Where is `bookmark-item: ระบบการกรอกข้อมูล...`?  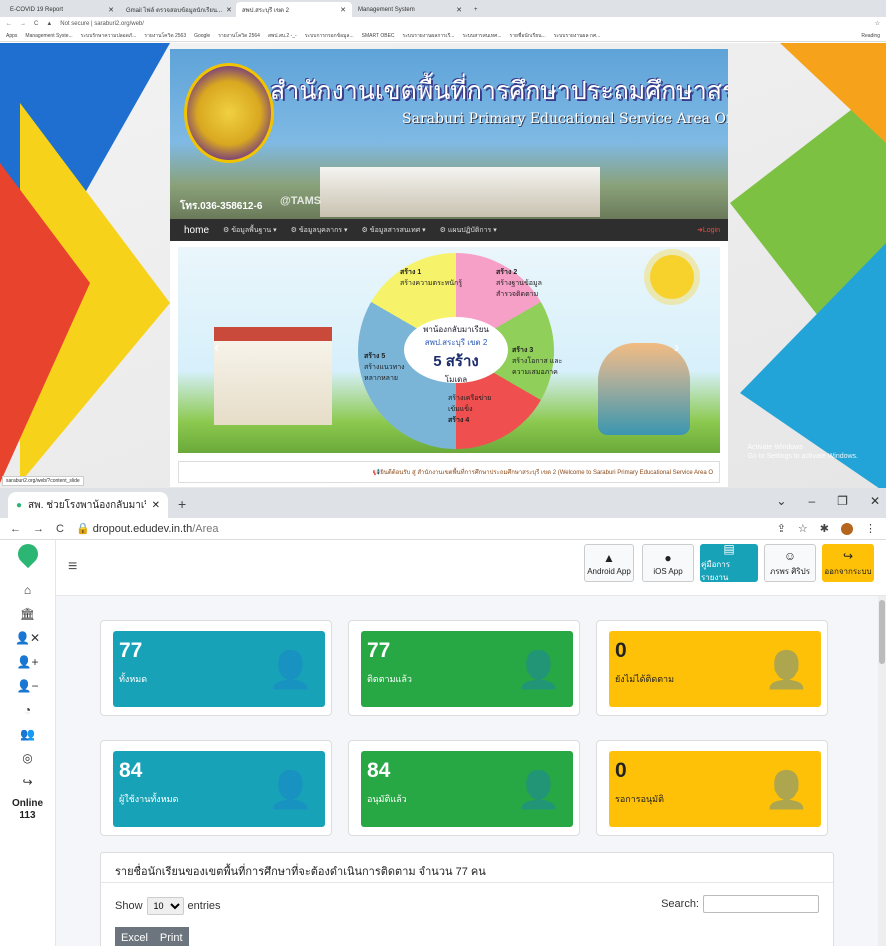
bookmark-item: ระบบการกรอกข้อมูล... is located at coordinates (329, 36).